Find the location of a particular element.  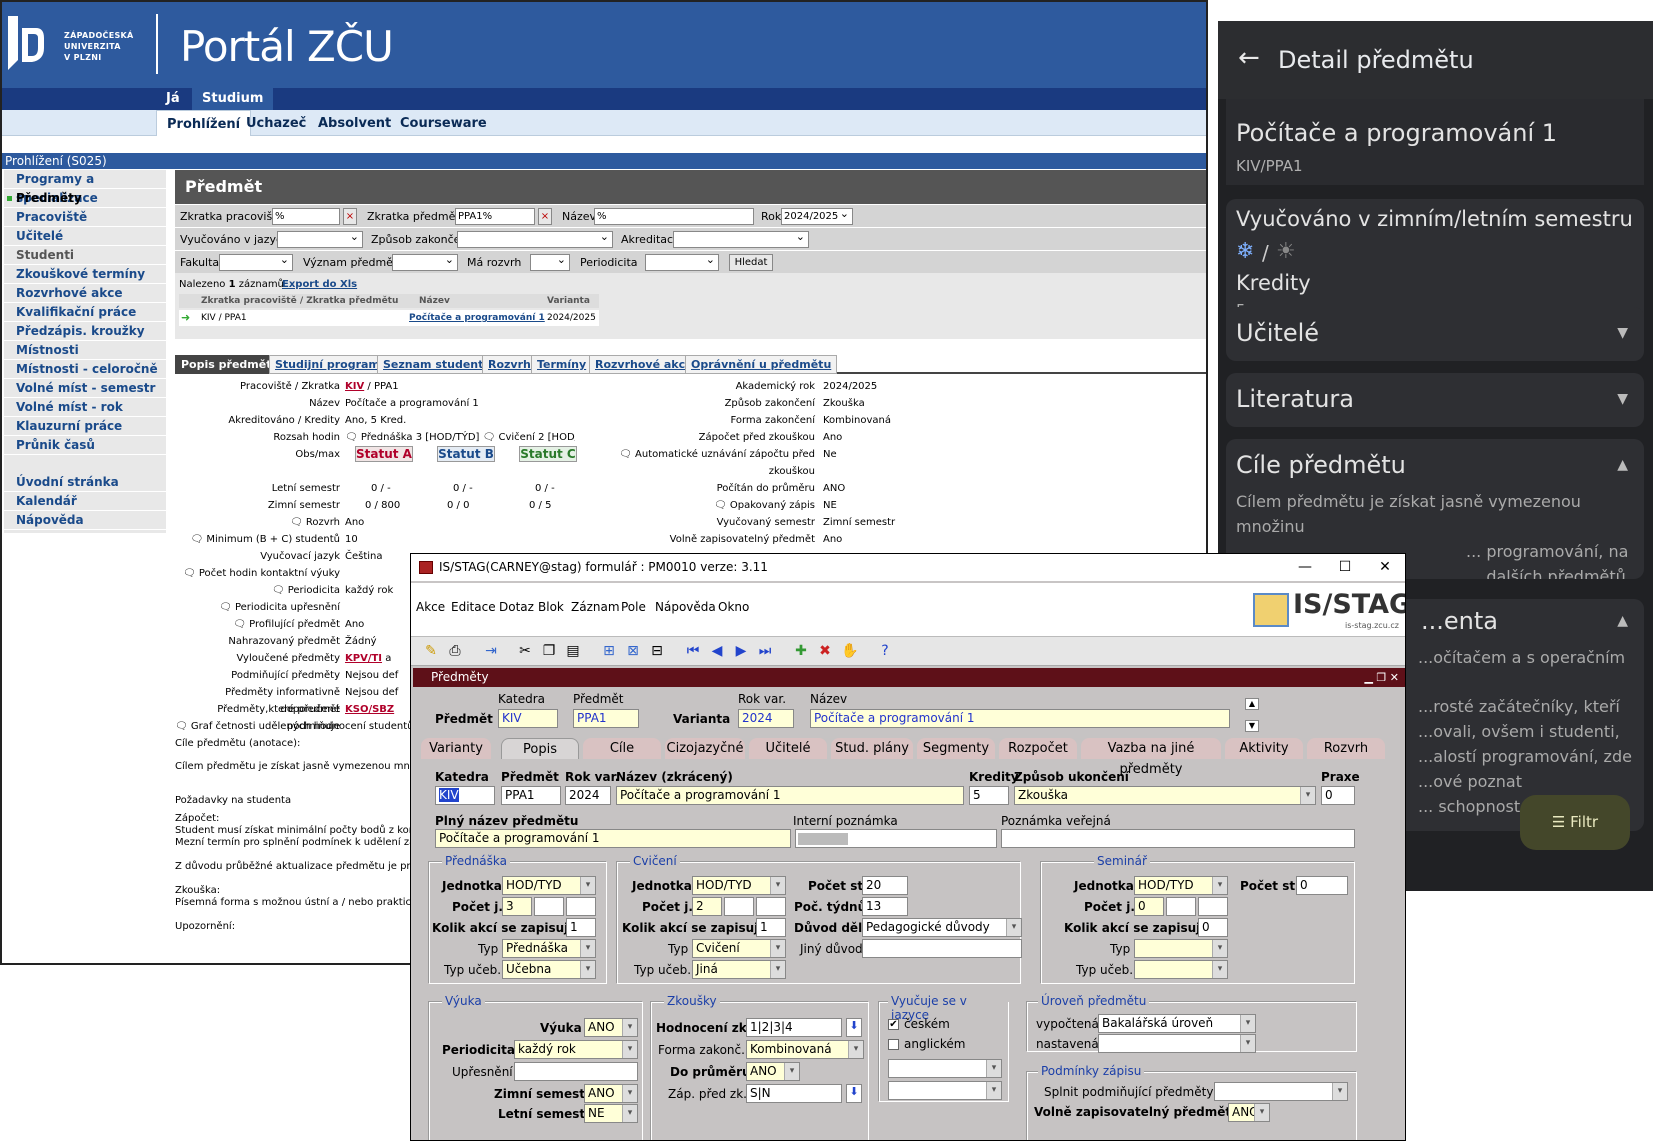

delete-record-icon: ✖ is located at coordinates (825, 651).